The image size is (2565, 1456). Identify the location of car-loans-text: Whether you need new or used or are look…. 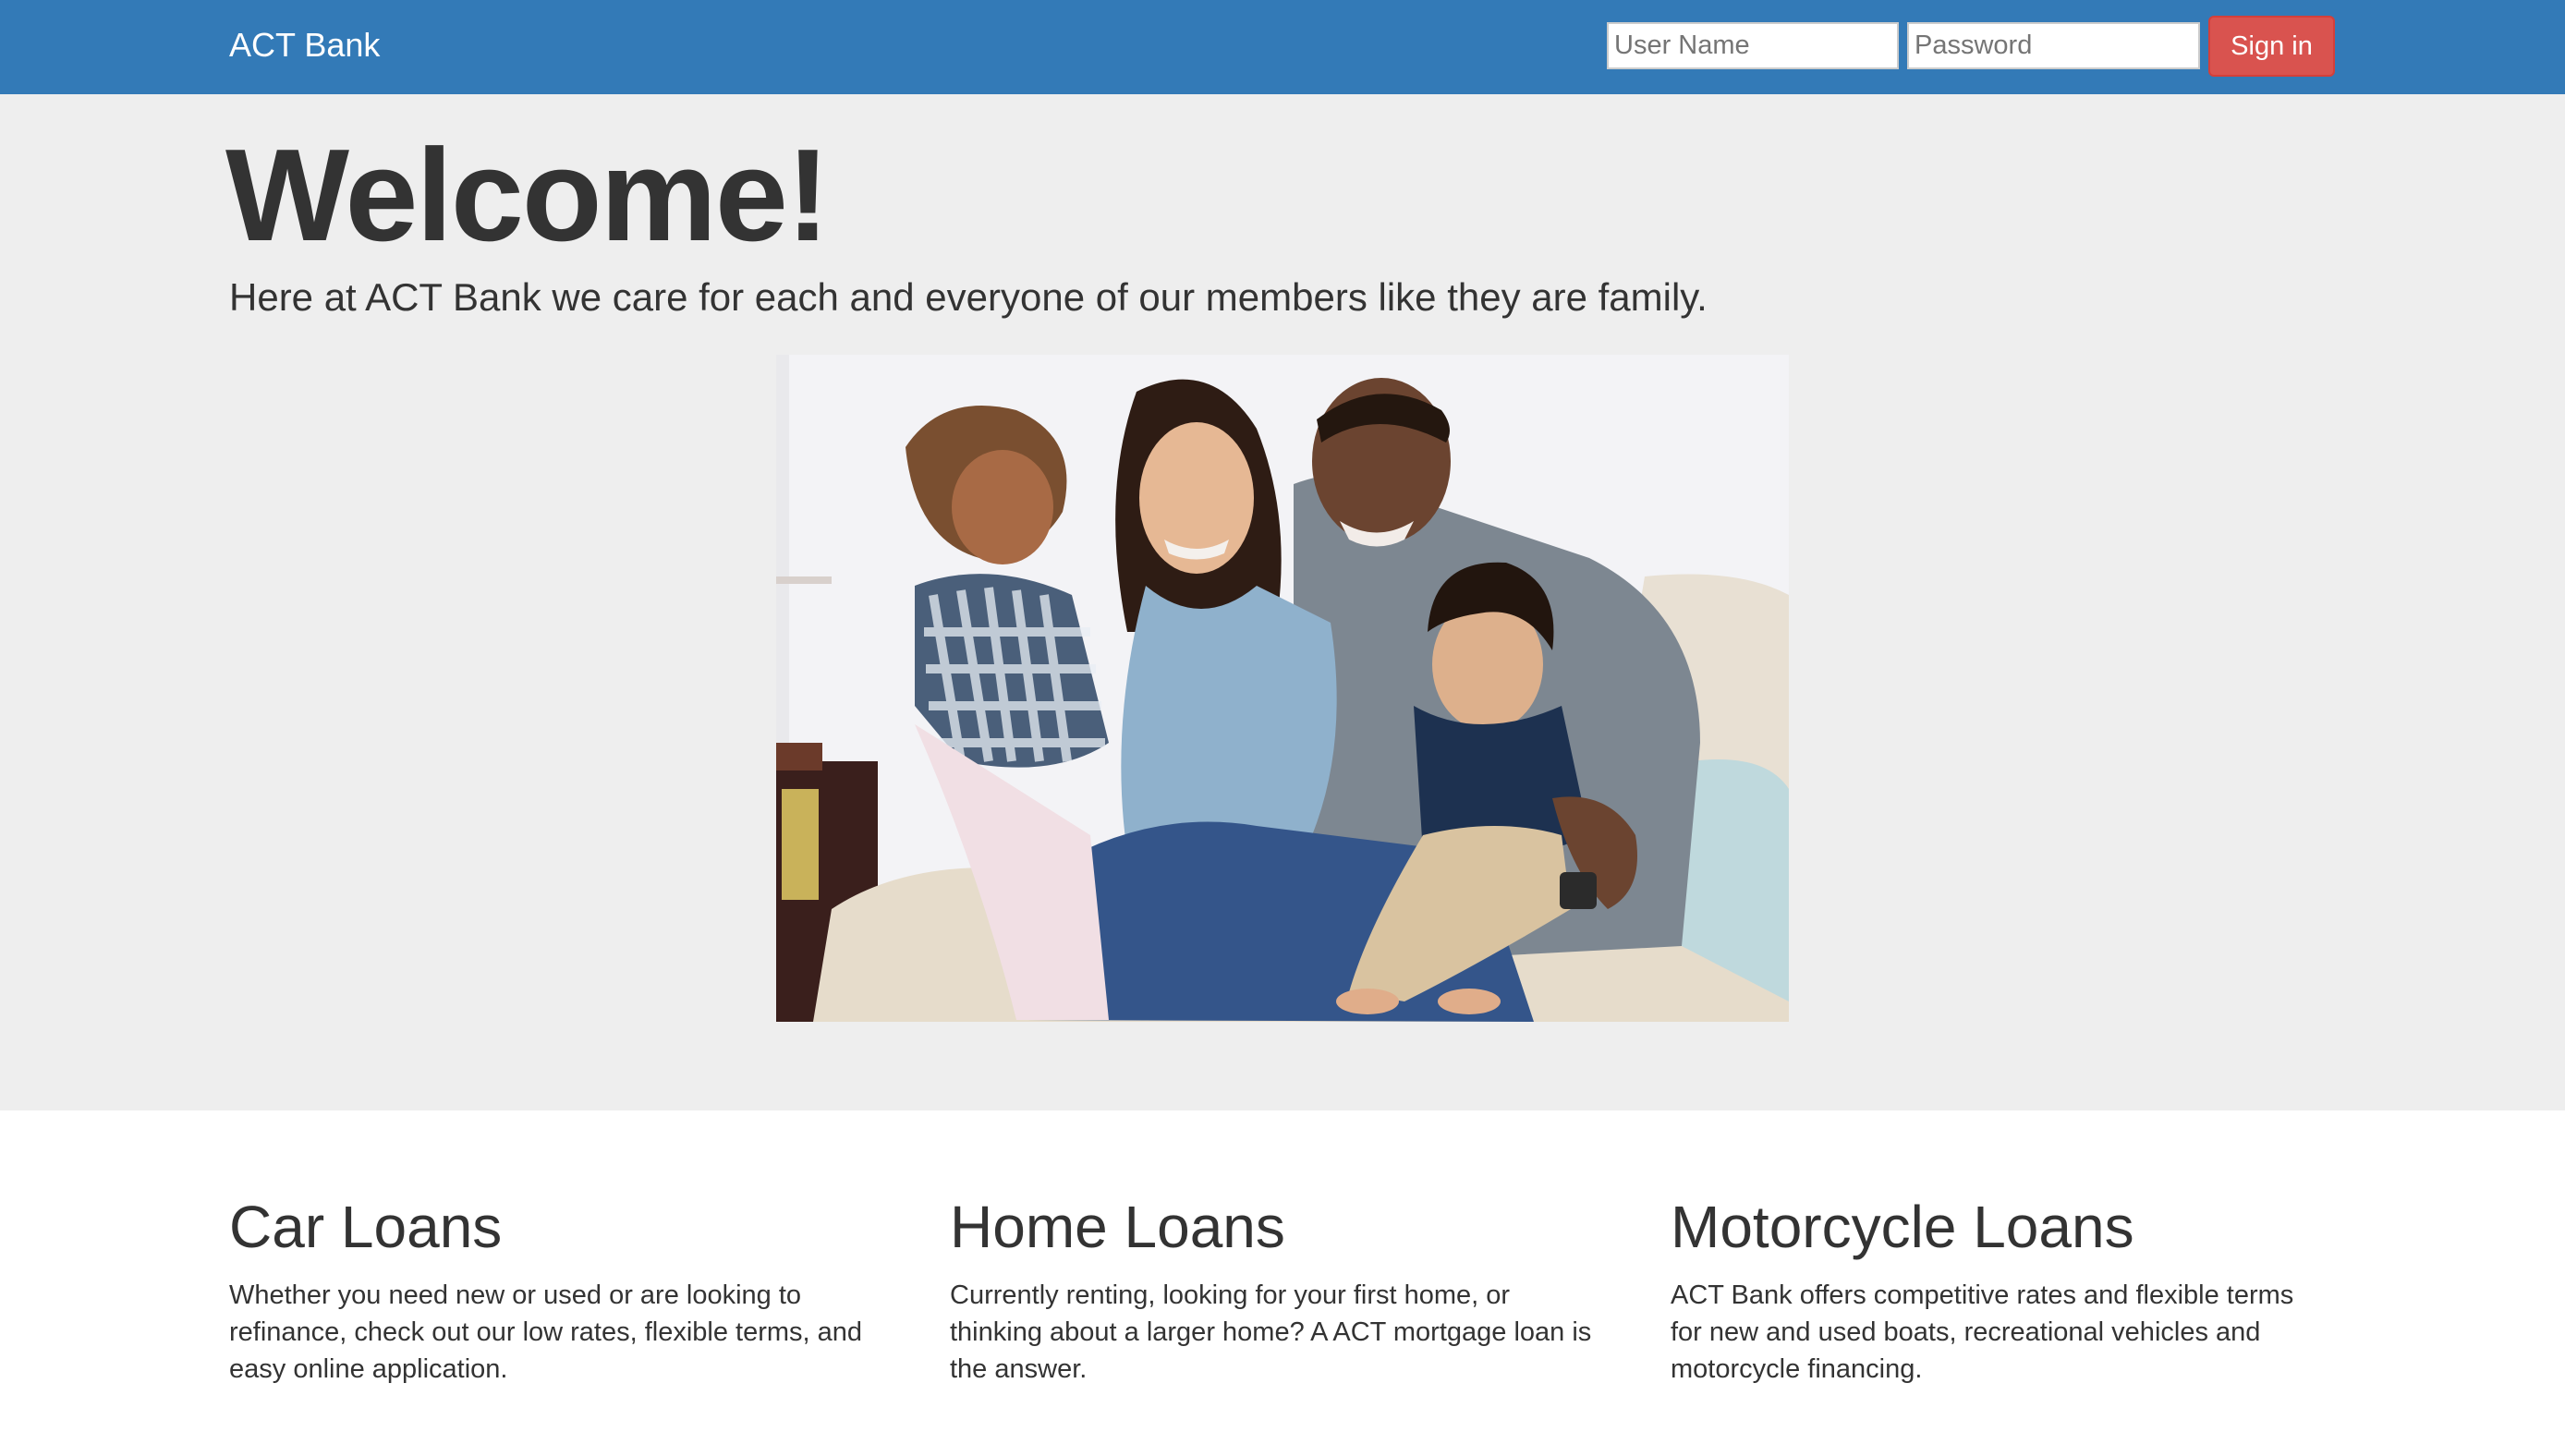
(546, 1332).